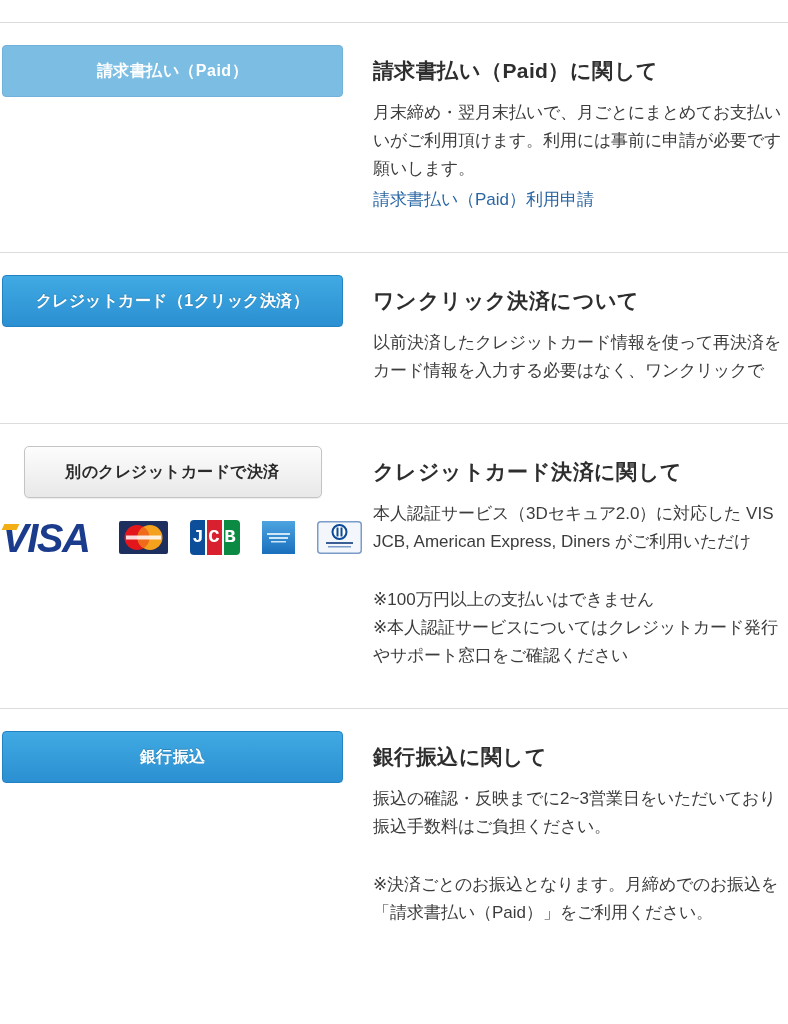 The height and width of the screenshot is (1024, 788). Describe the element at coordinates (577, 141) in the screenshot. I see `description-text: 月末締め・翌月末払いで、月ごとにまとめてお支払い いがご利用頂けます。利用には事前に申請が必要です 願いします。` at that location.